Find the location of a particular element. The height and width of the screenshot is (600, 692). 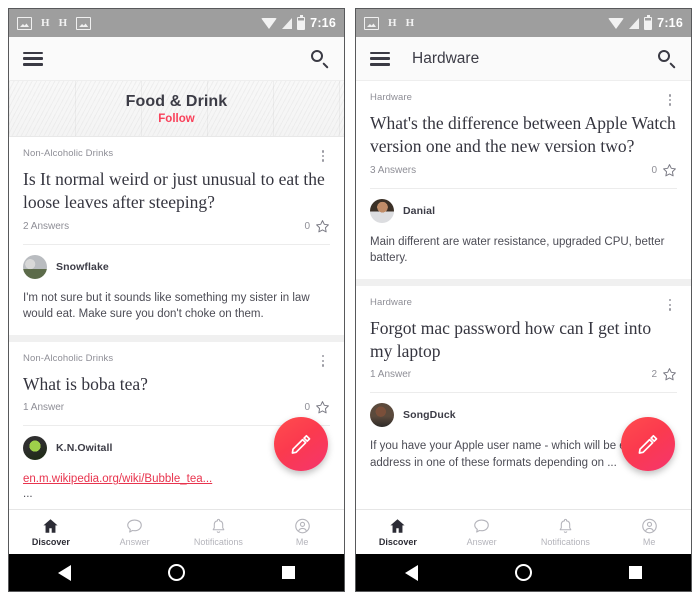

bottom-navigation-bar: Discover Answer Notifications Me is located at coordinates (176, 531).